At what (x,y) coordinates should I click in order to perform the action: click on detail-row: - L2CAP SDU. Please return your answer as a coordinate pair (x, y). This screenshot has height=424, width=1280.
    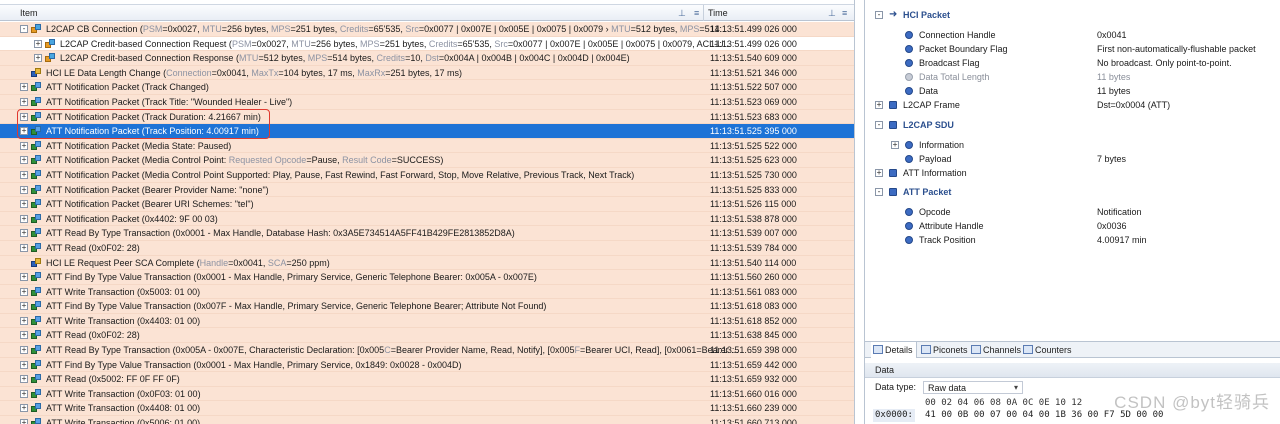
    Looking at the image, I should click on (1072, 125).